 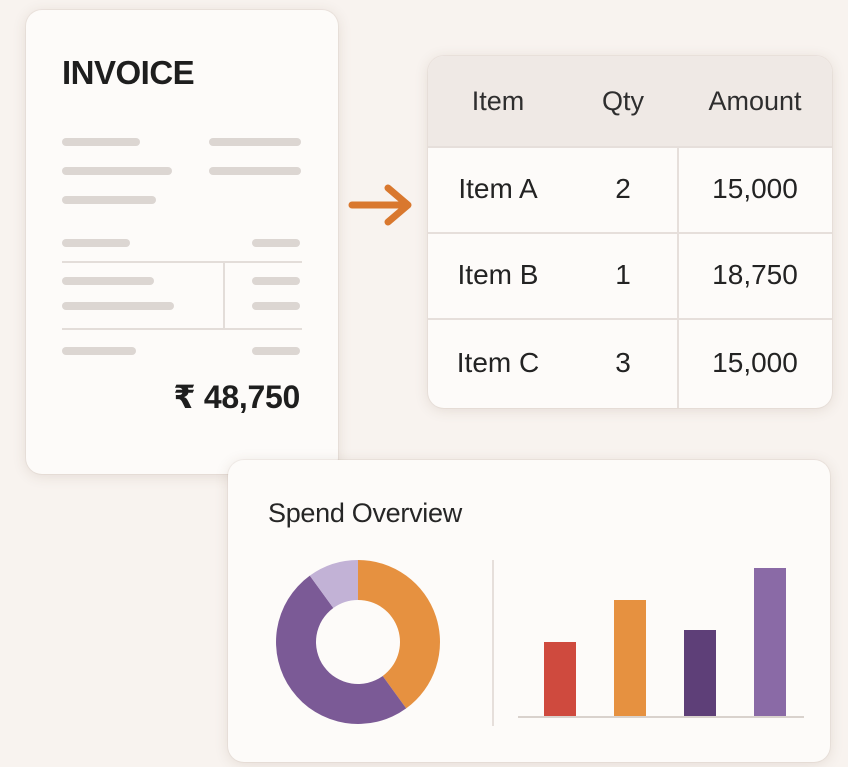 I want to click on table-row: Item A 2 15,000, so click(x=630, y=189).